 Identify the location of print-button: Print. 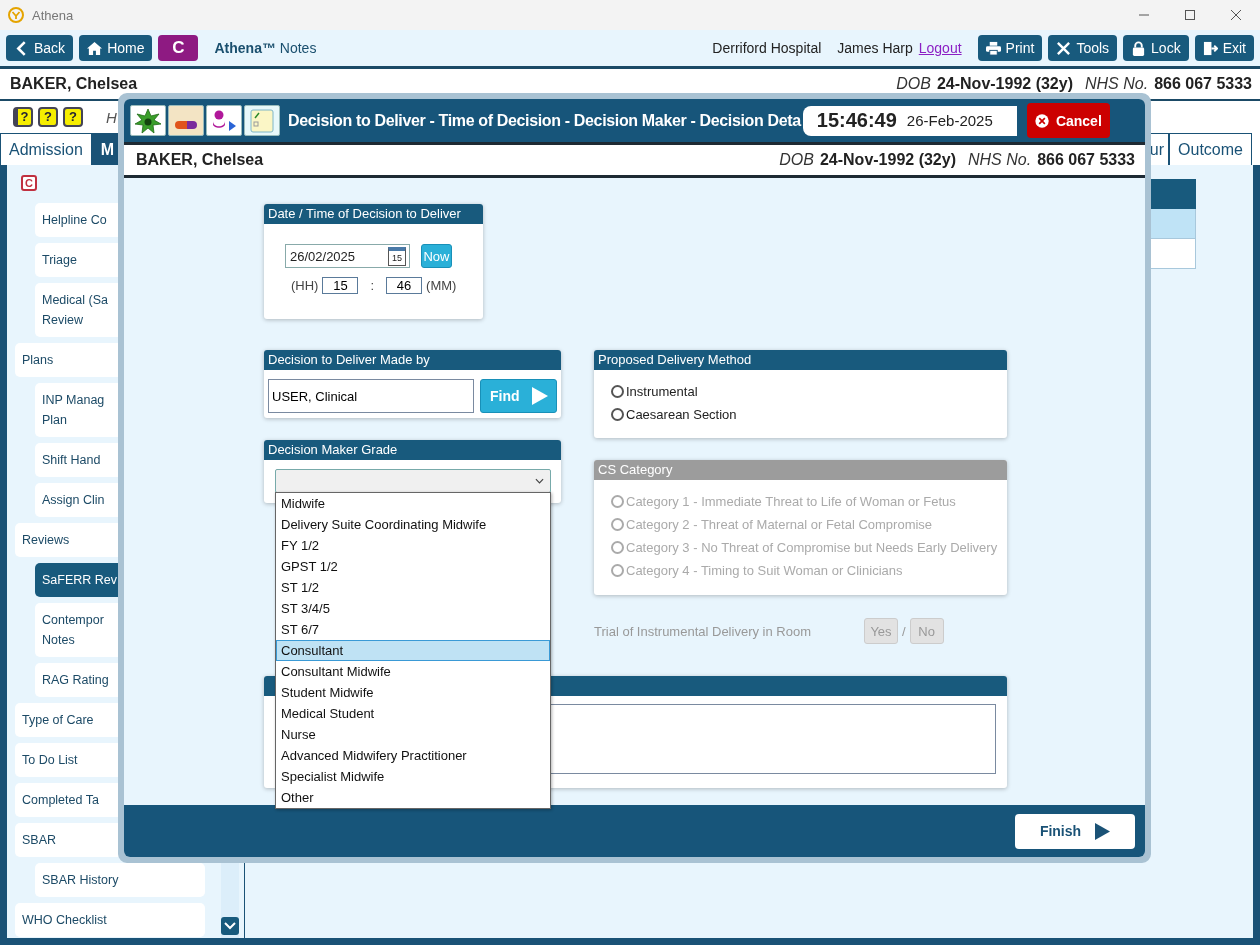
(1010, 48).